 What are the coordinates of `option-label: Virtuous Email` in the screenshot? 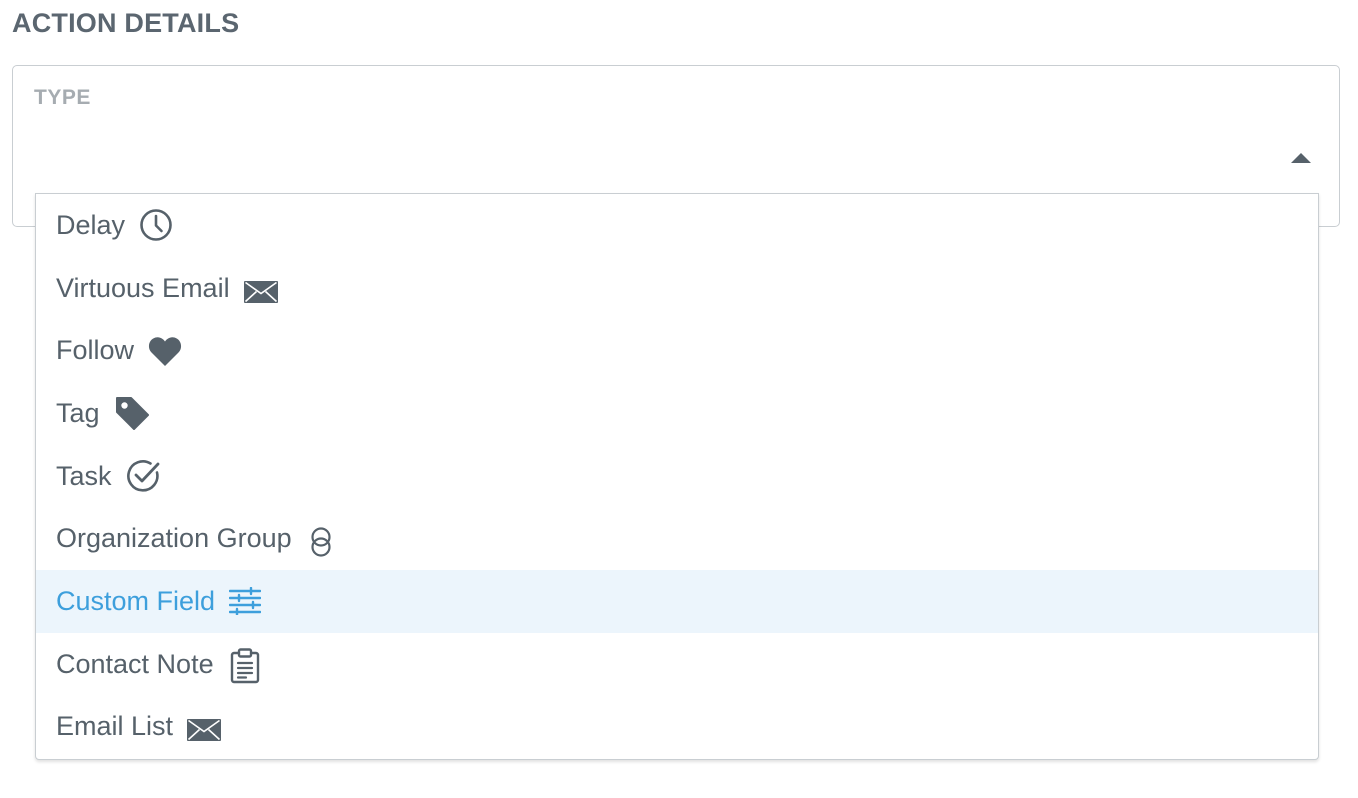 It's located at (143, 287).